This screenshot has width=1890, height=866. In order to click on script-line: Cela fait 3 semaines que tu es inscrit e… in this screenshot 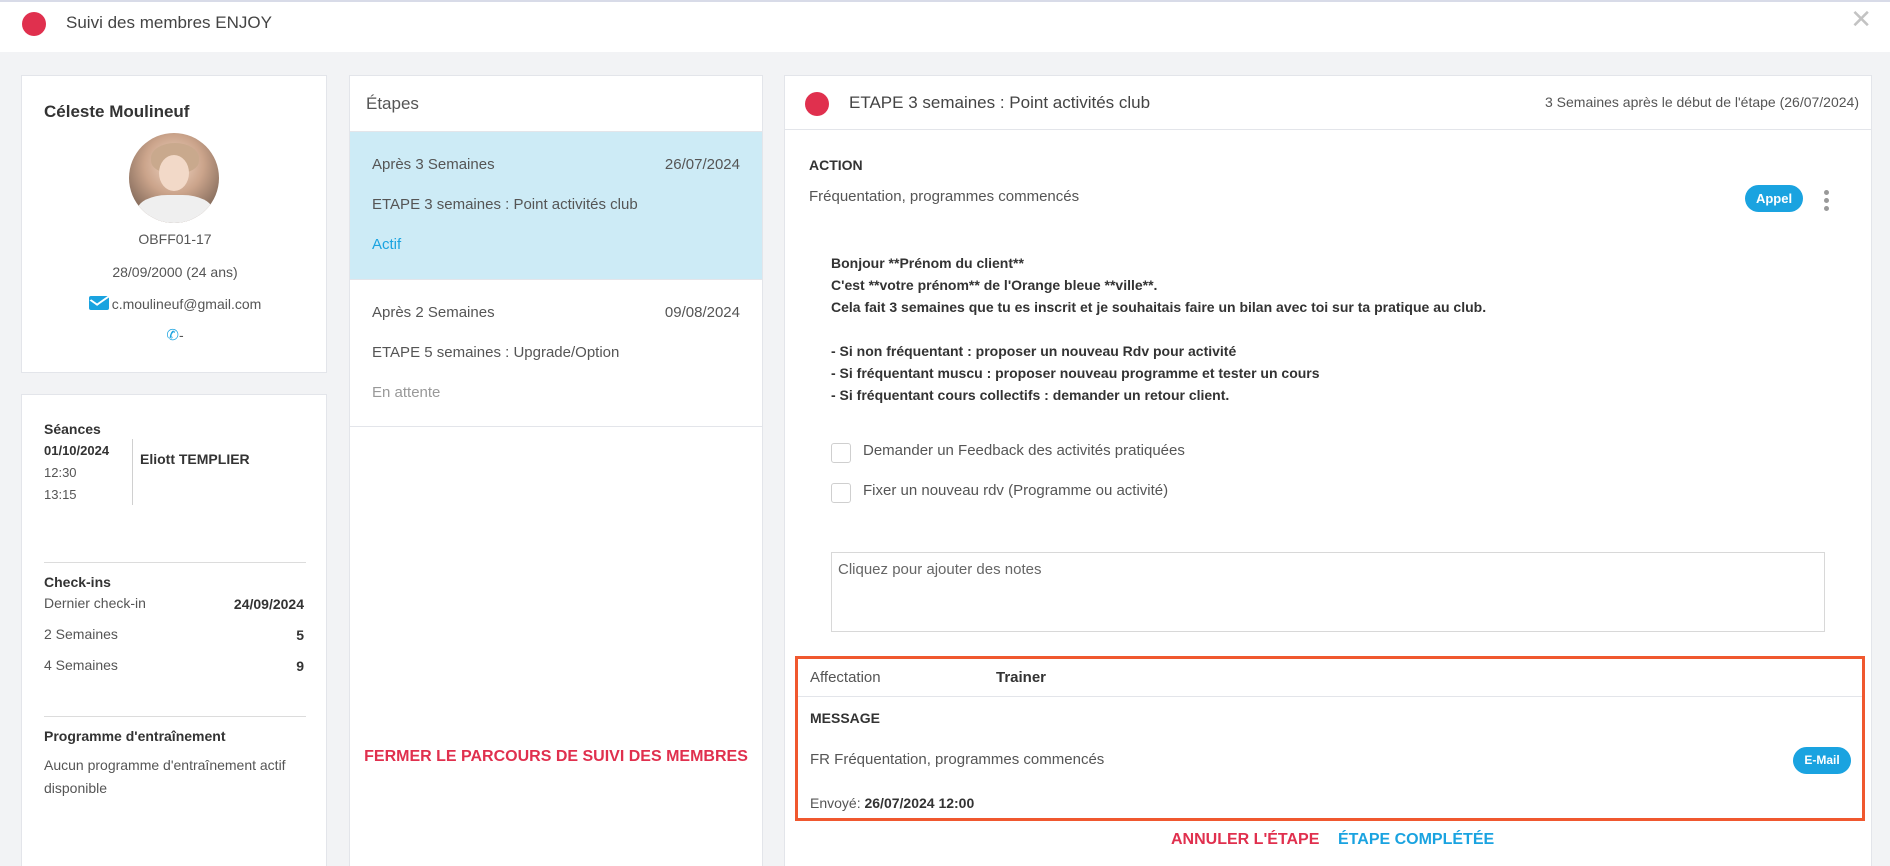, I will do `click(1159, 307)`.